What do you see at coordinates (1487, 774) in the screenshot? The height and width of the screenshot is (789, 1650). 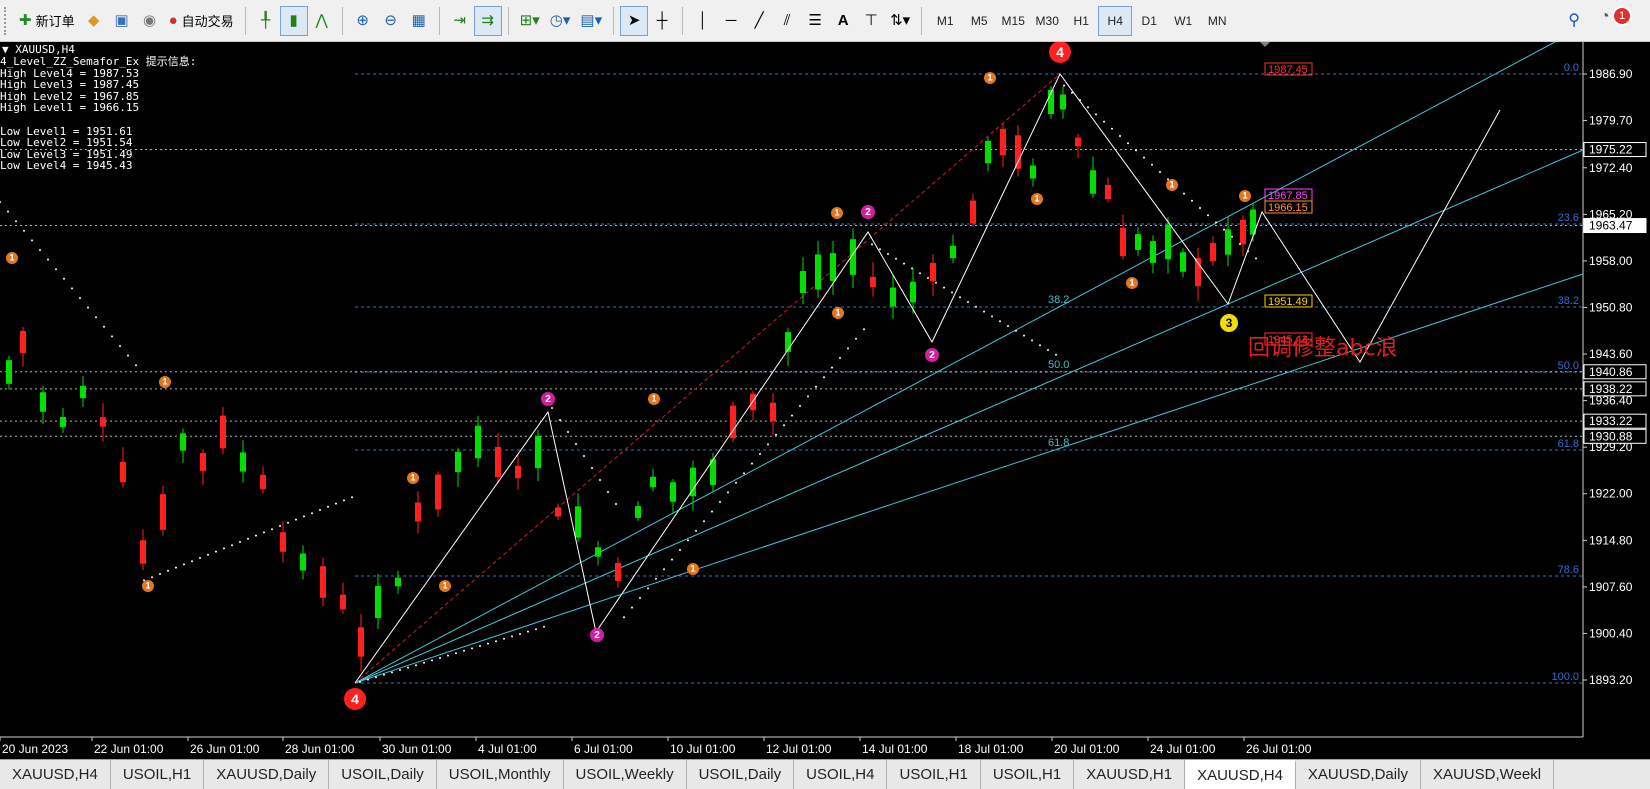 I see `chart-tab: XAUUSD,Weekl` at bounding box center [1487, 774].